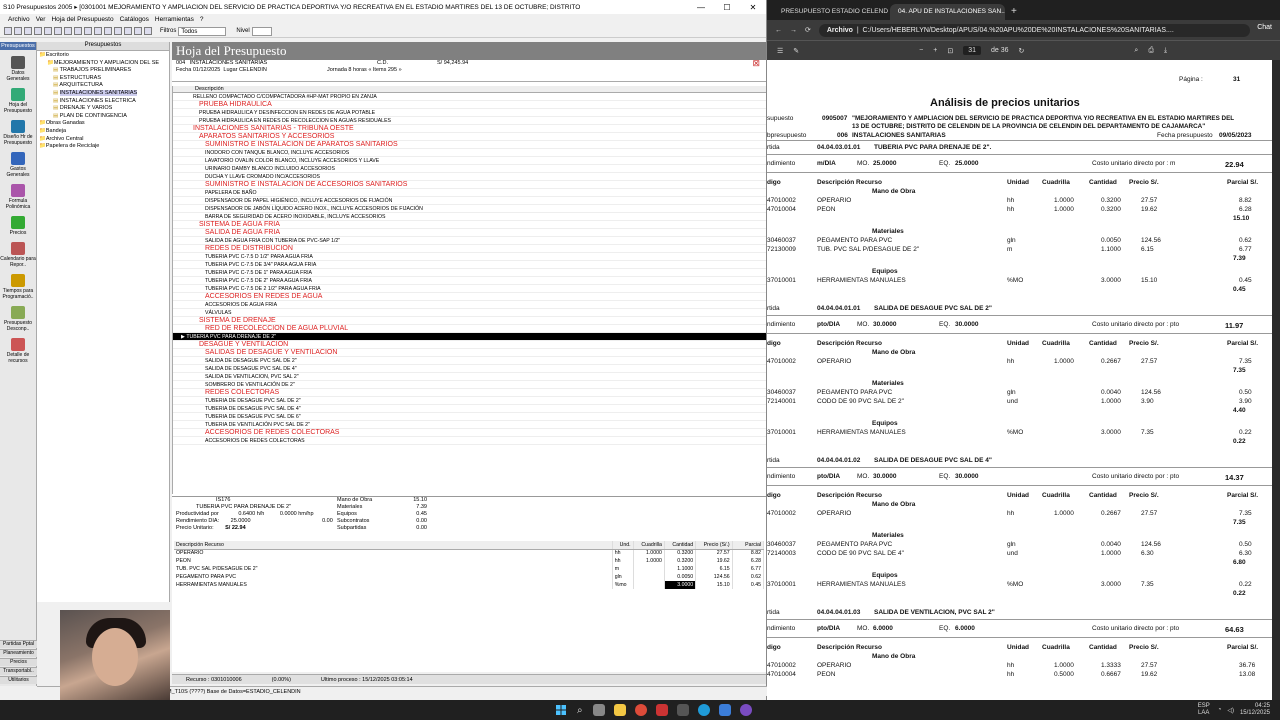  What do you see at coordinates (1136, 51) in the screenshot?
I see `search-icon: ⌕` at bounding box center [1136, 51].